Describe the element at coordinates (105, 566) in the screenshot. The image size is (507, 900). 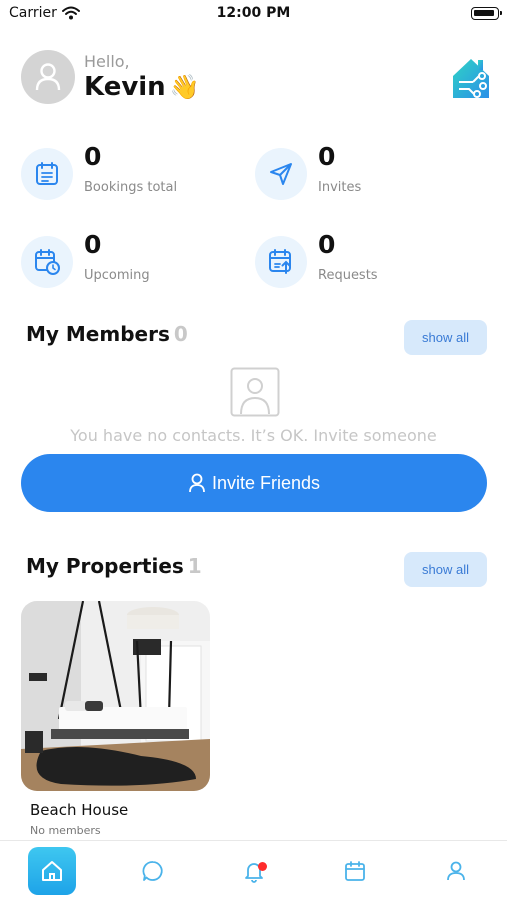
I see `properties-title: My Properties` at that location.